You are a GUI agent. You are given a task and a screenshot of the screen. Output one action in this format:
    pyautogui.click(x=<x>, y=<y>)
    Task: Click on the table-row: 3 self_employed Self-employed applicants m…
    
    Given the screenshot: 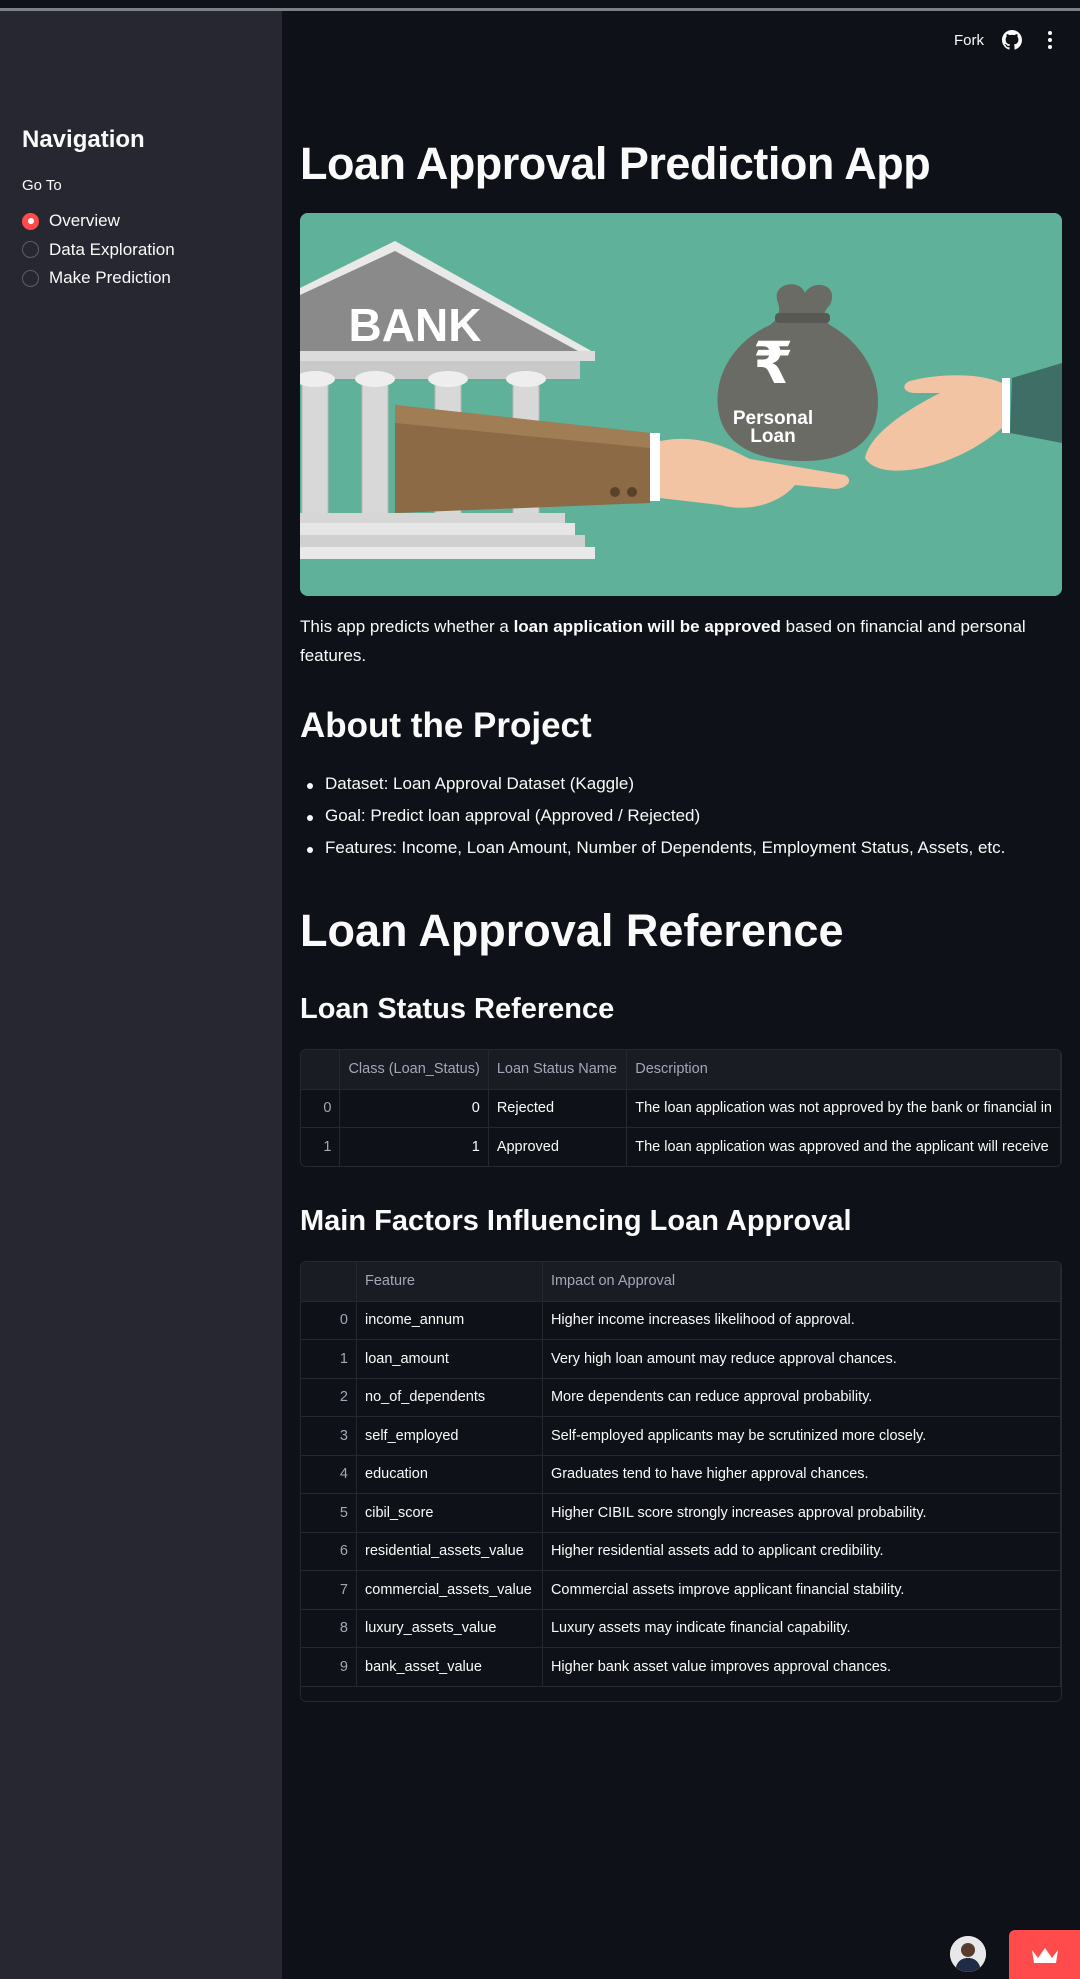 What is the action you would take?
    pyautogui.click(x=681, y=1436)
    